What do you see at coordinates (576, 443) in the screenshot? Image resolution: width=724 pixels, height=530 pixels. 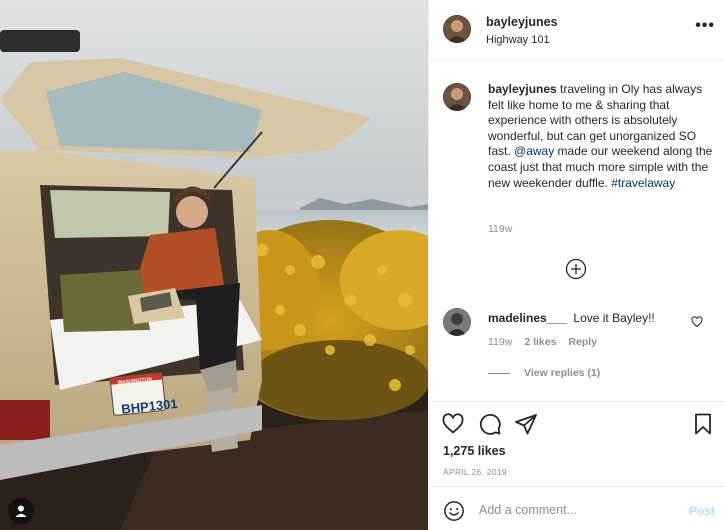 I see `action-bar: 1,275 likes APRIL 26, 2019` at bounding box center [576, 443].